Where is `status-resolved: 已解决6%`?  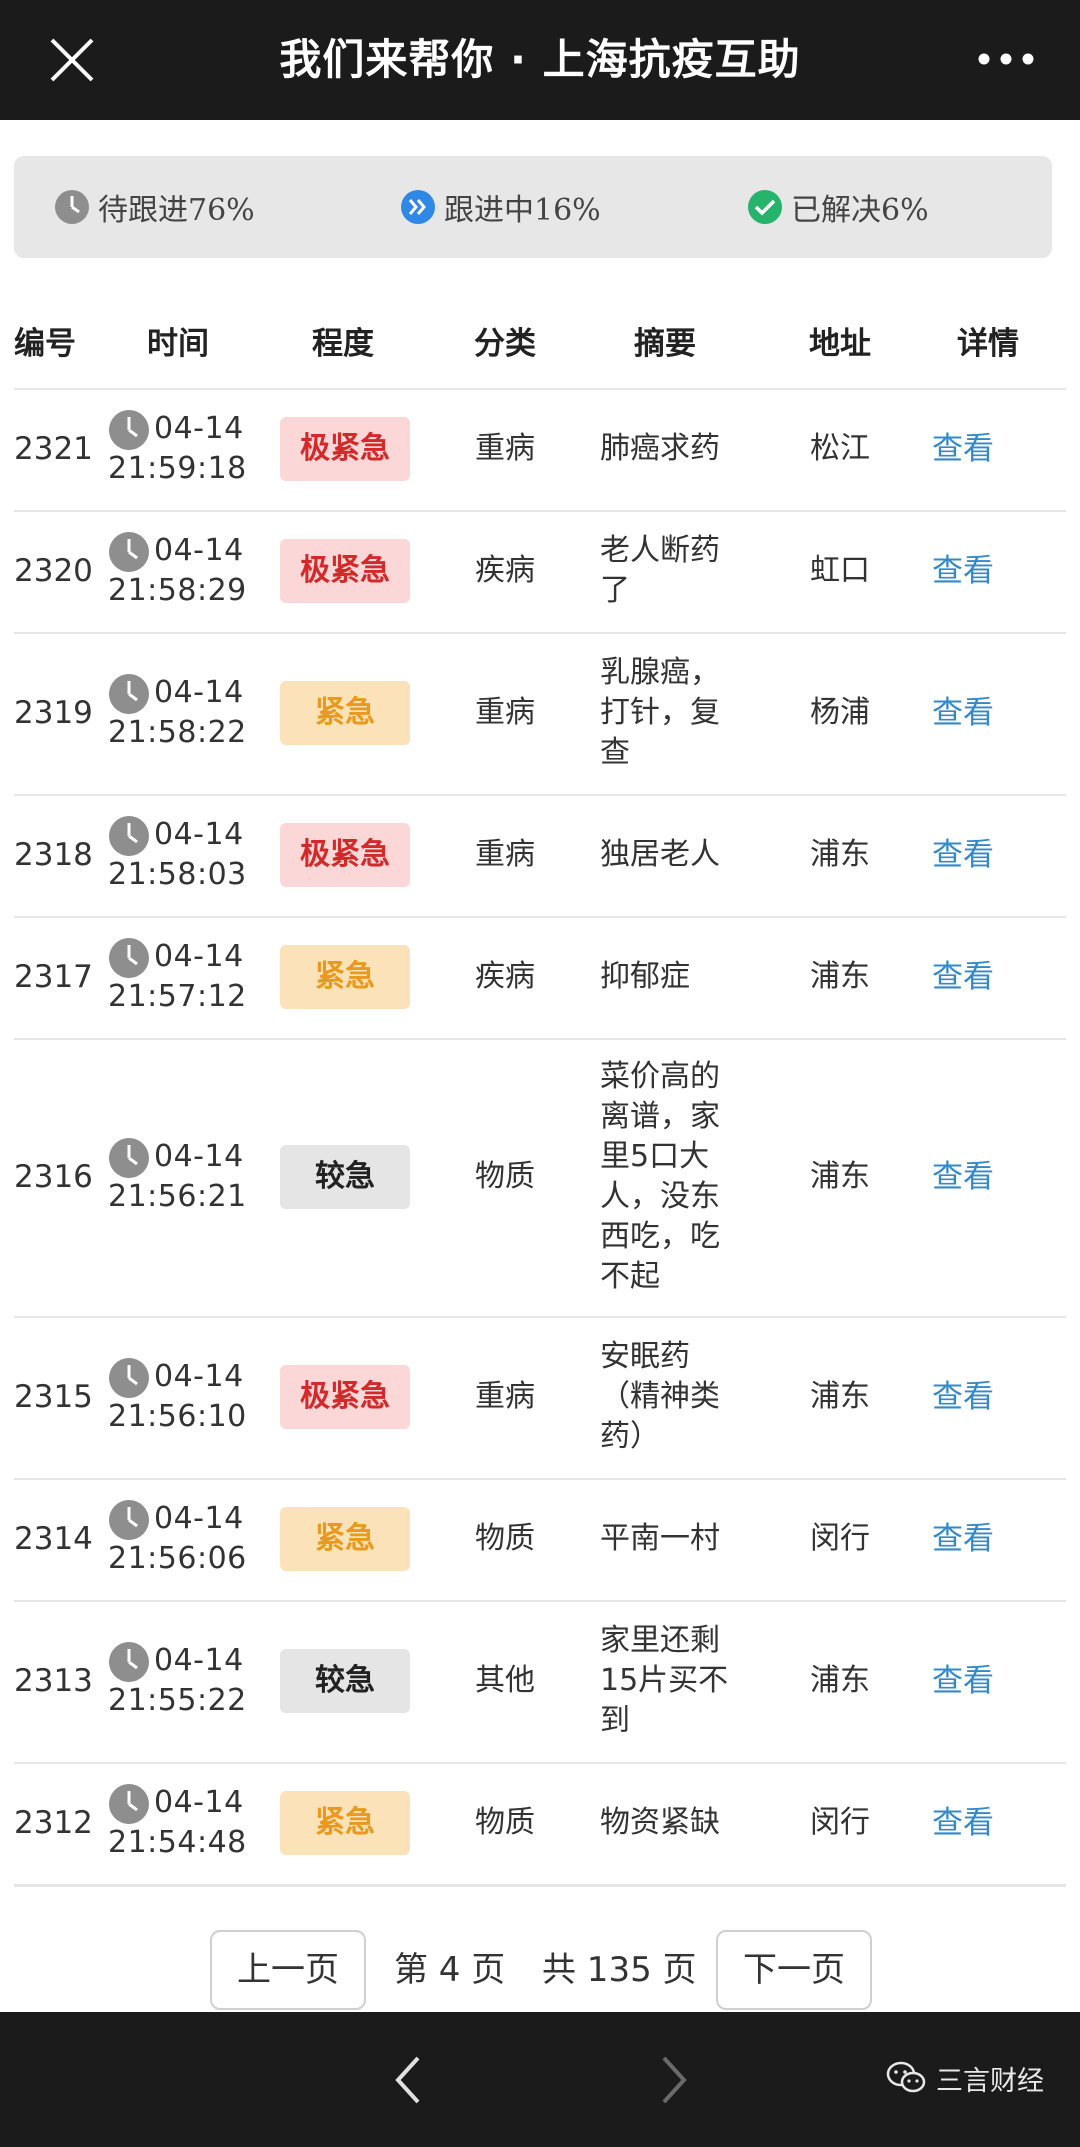
status-resolved: 已解决6% is located at coordinates (838, 207).